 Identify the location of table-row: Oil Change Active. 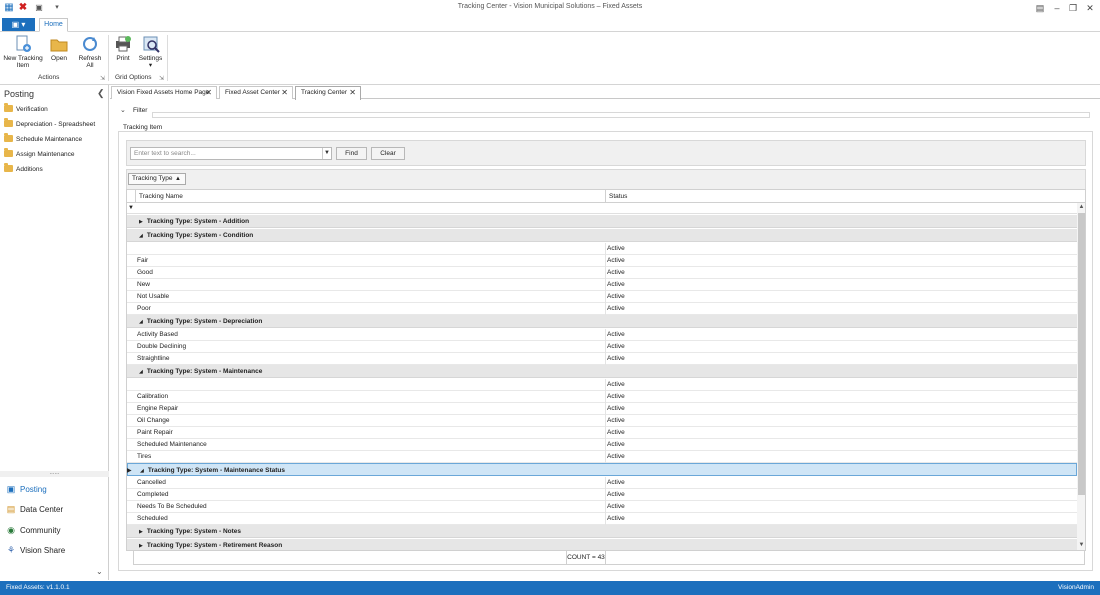
(602, 421).